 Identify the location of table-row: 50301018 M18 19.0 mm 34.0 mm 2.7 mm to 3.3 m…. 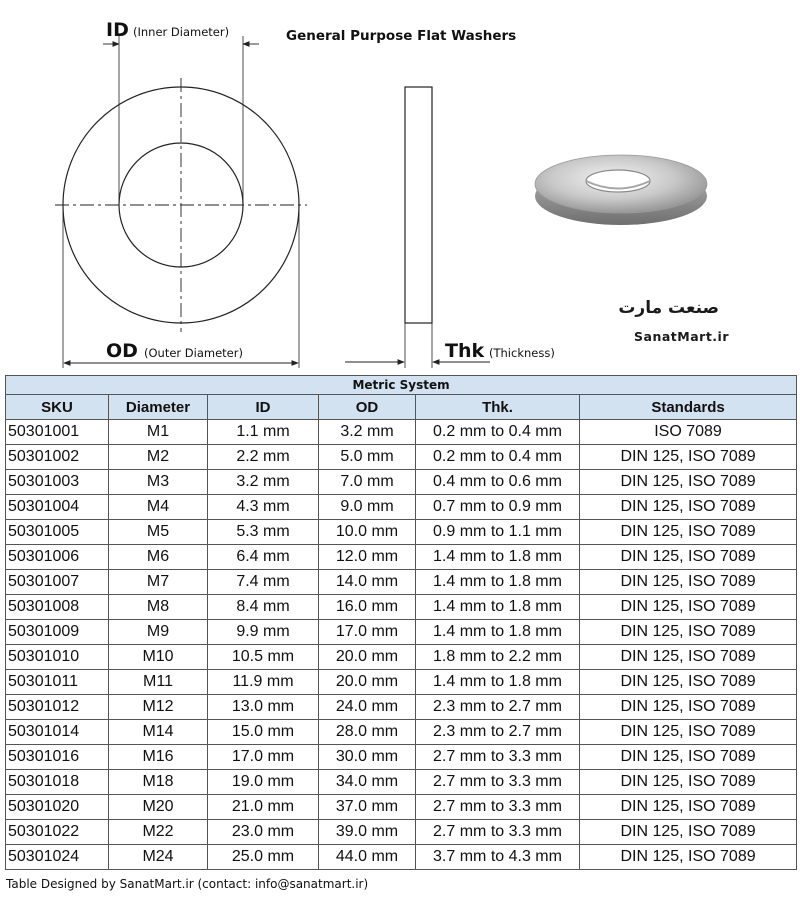
(401, 782).